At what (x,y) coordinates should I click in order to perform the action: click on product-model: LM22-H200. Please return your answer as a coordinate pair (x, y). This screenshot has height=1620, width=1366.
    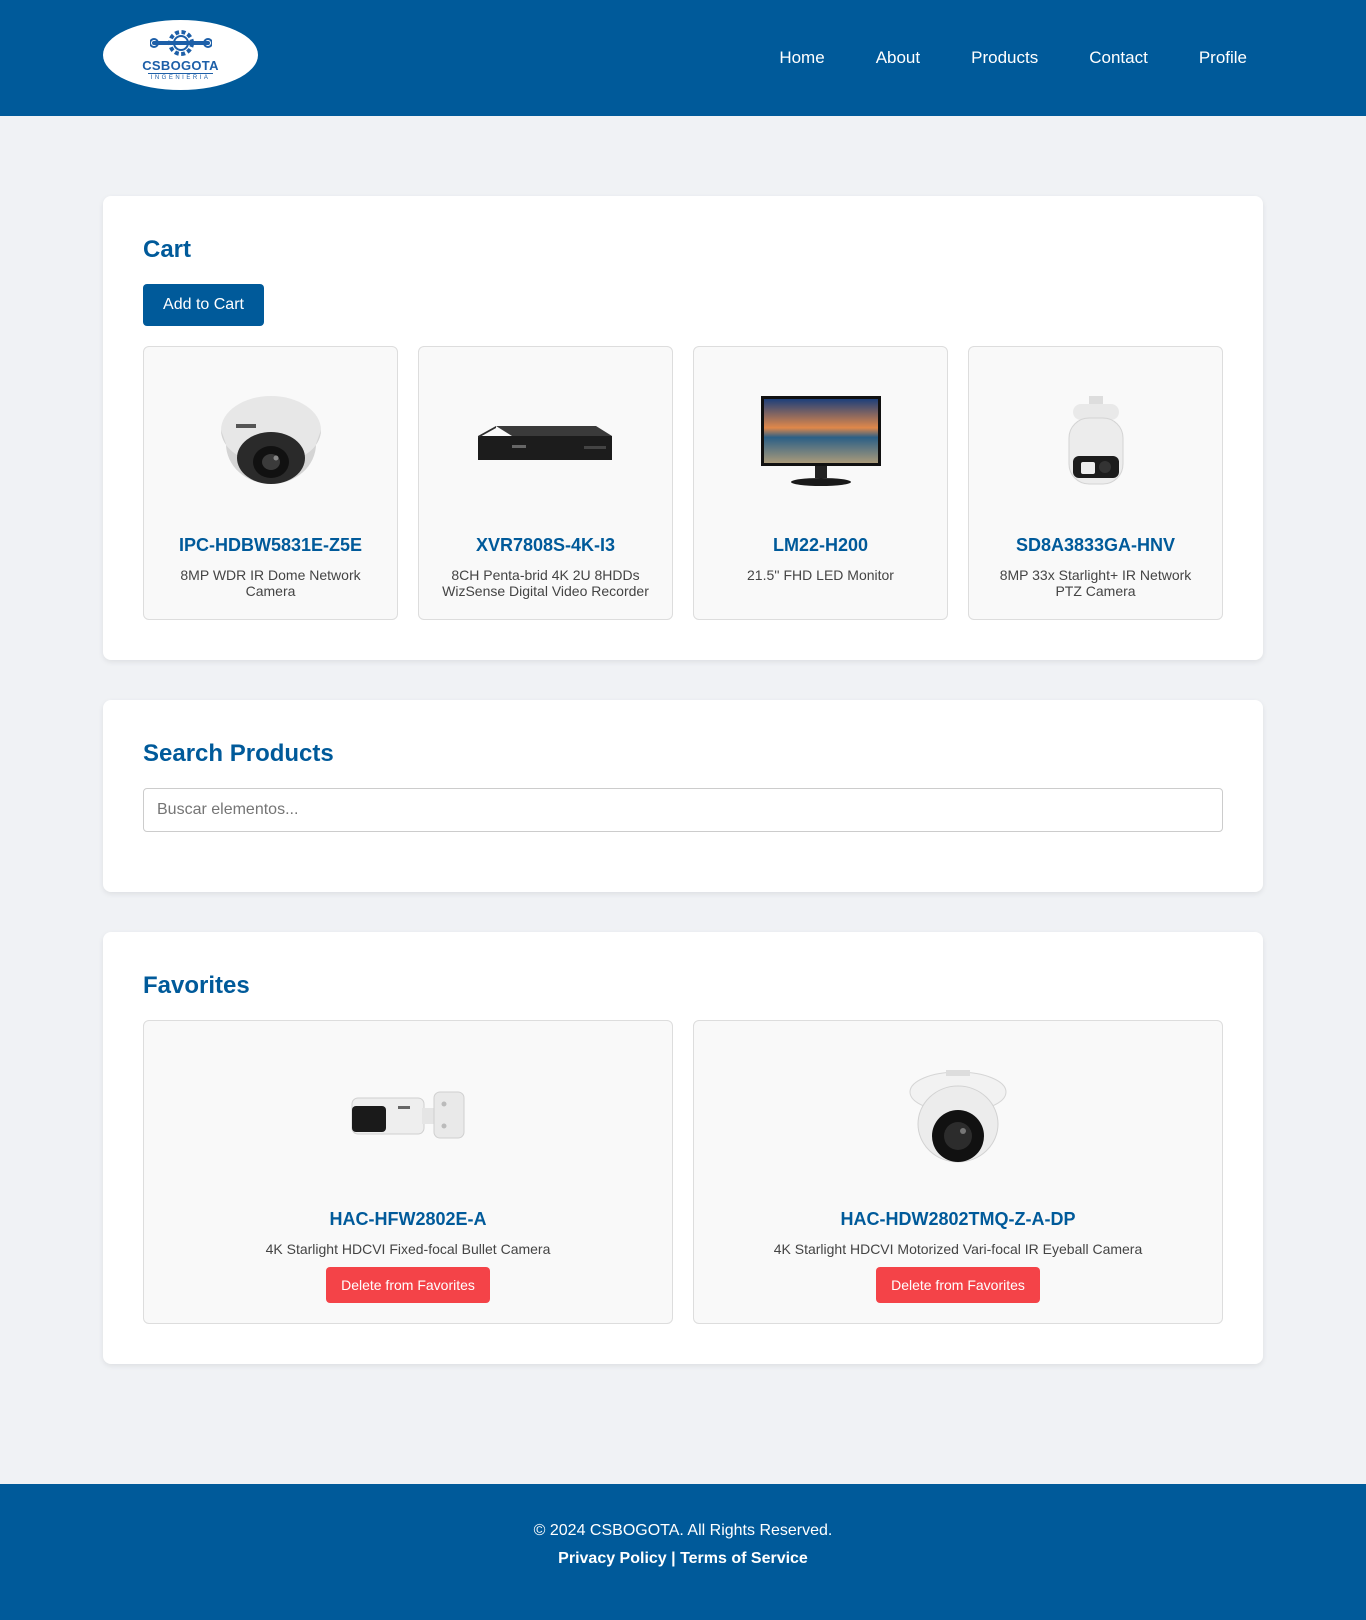
    Looking at the image, I should click on (820, 545).